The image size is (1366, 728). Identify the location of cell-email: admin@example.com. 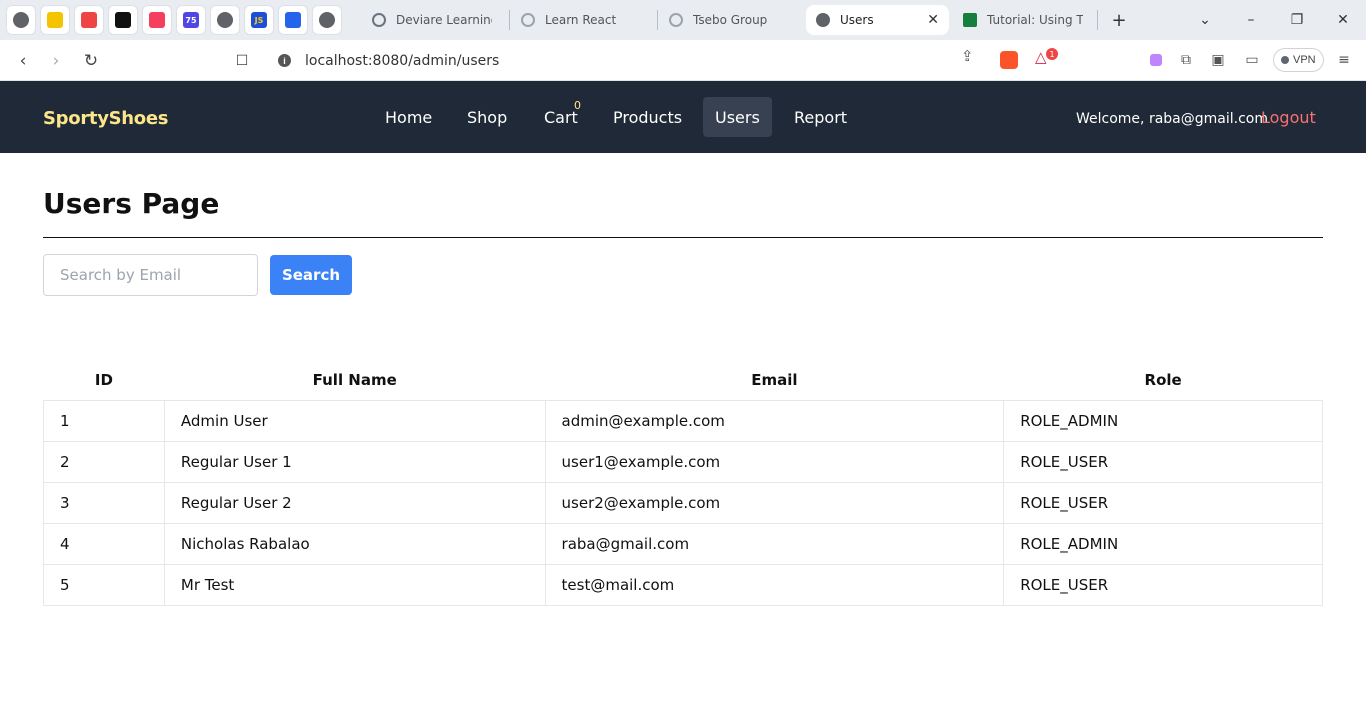
(774, 420).